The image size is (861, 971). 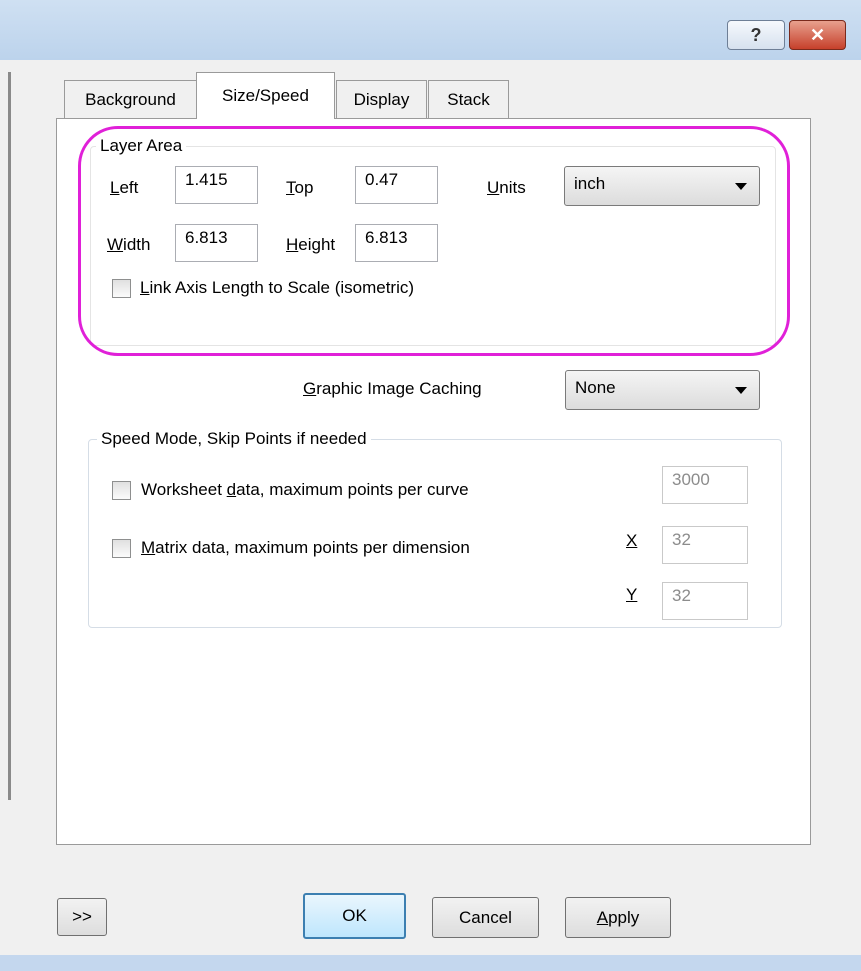 I want to click on speed-mode-title: Speed Mode, Skip Points if needed, so click(x=234, y=439).